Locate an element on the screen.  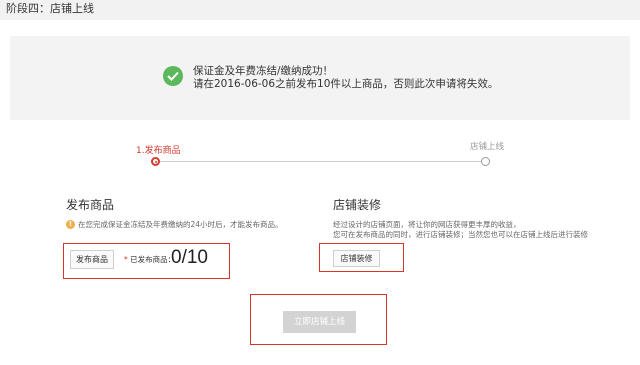
header-bar is located at coordinates (320, 10).